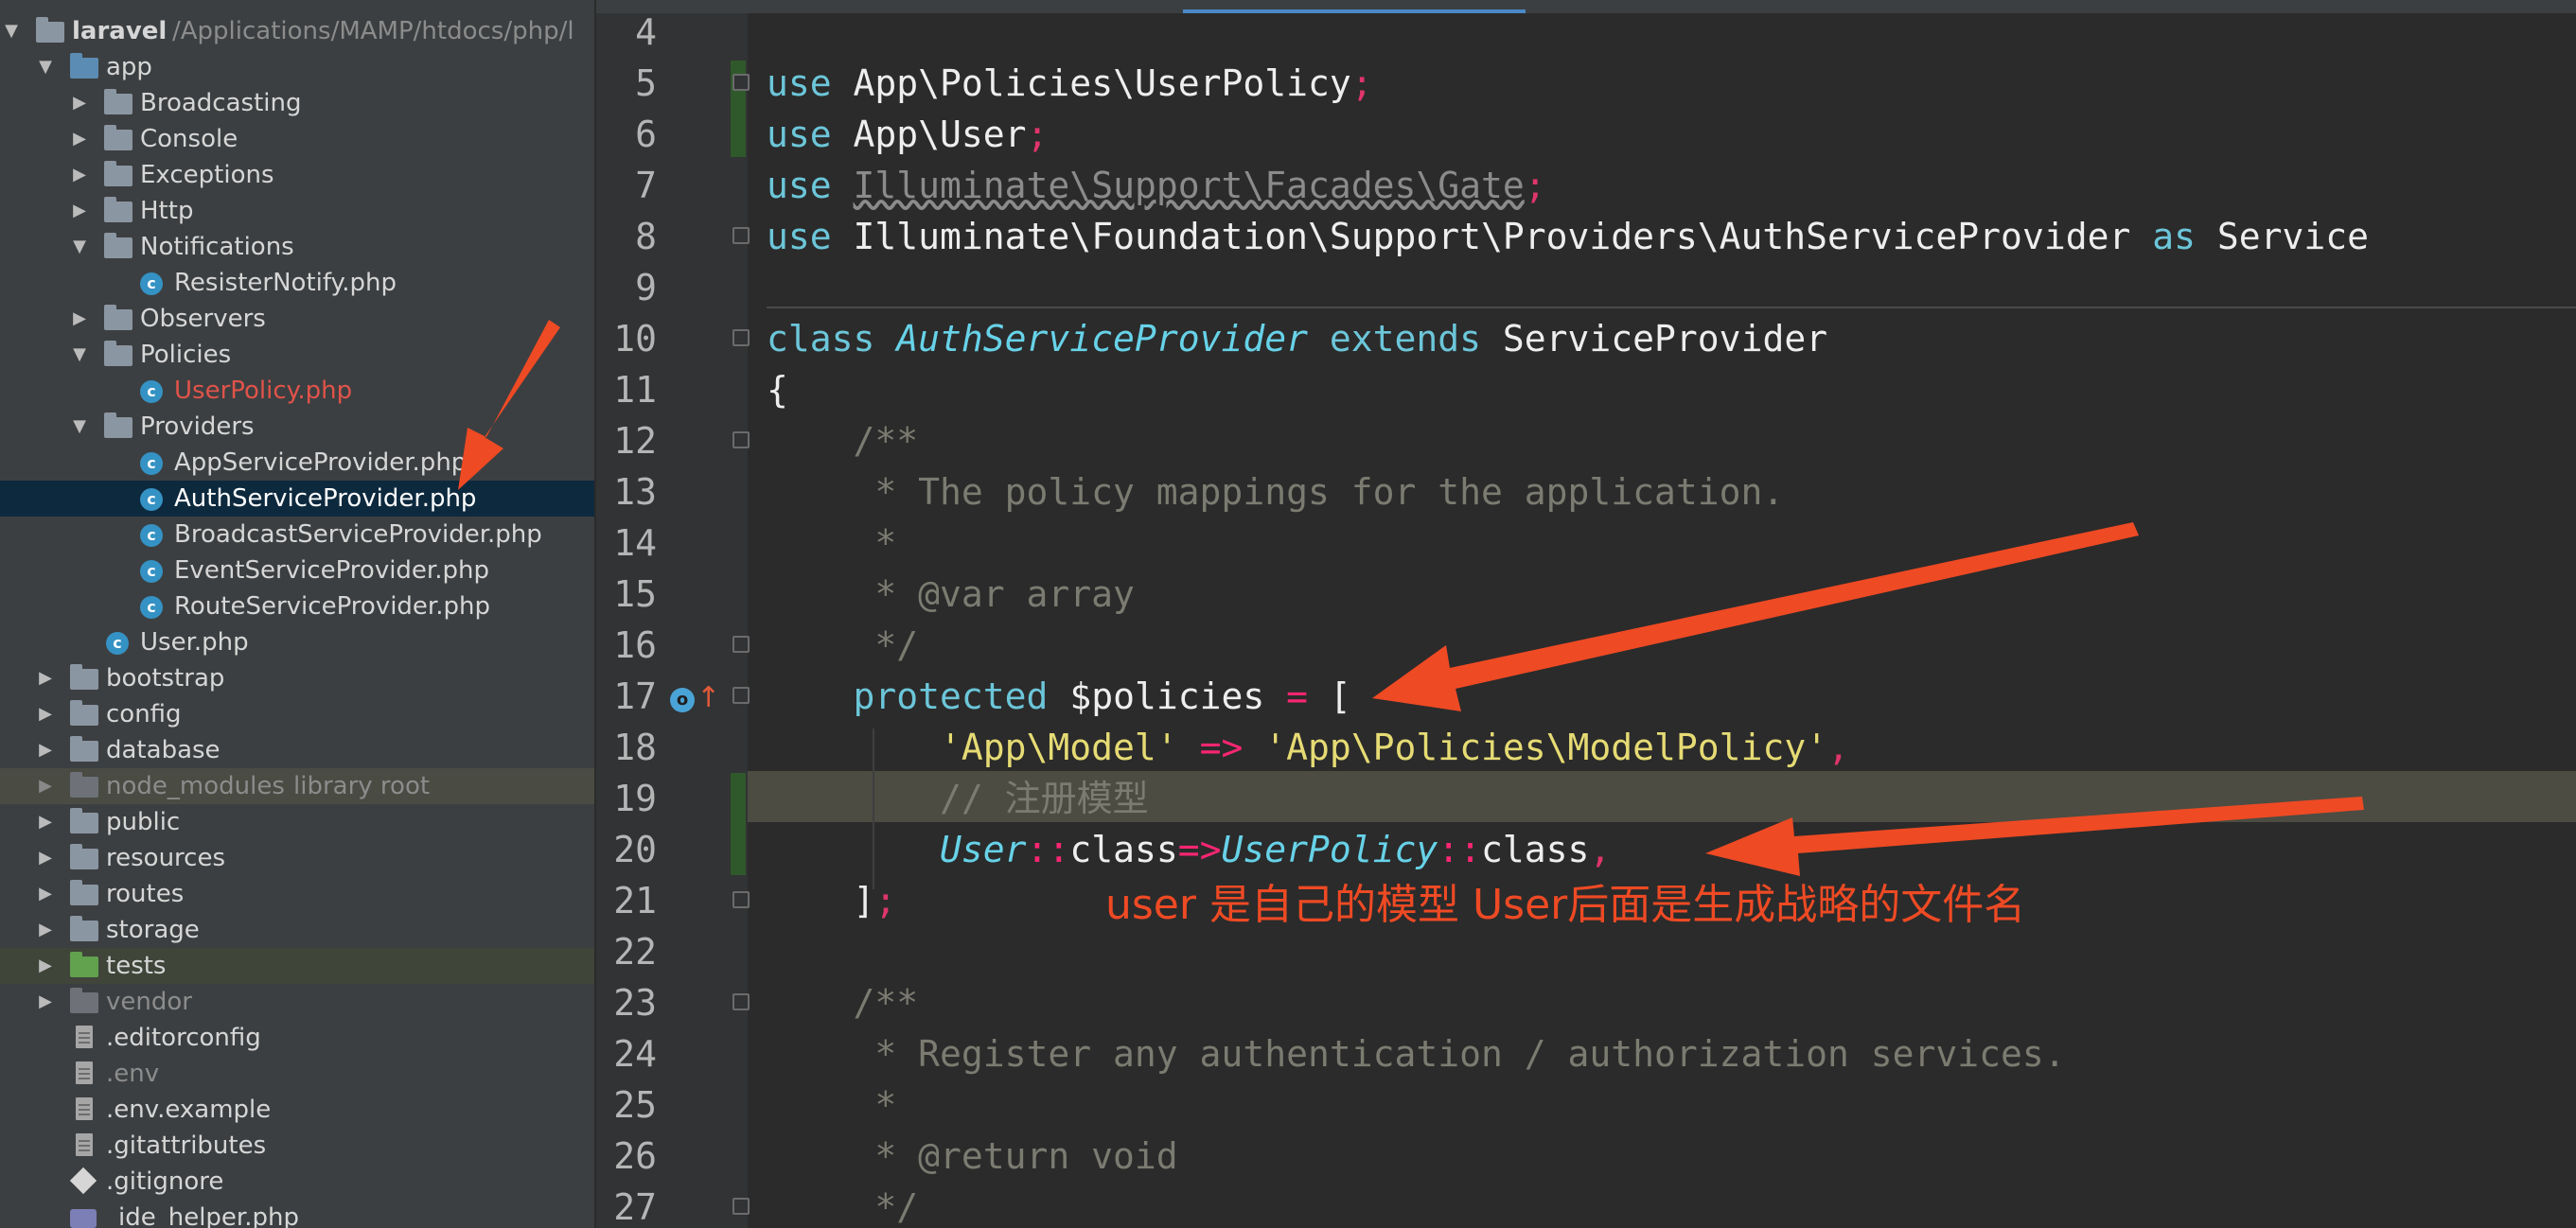  Describe the element at coordinates (972, 1156) in the screenshot. I see `code-line-26: * @return void` at that location.